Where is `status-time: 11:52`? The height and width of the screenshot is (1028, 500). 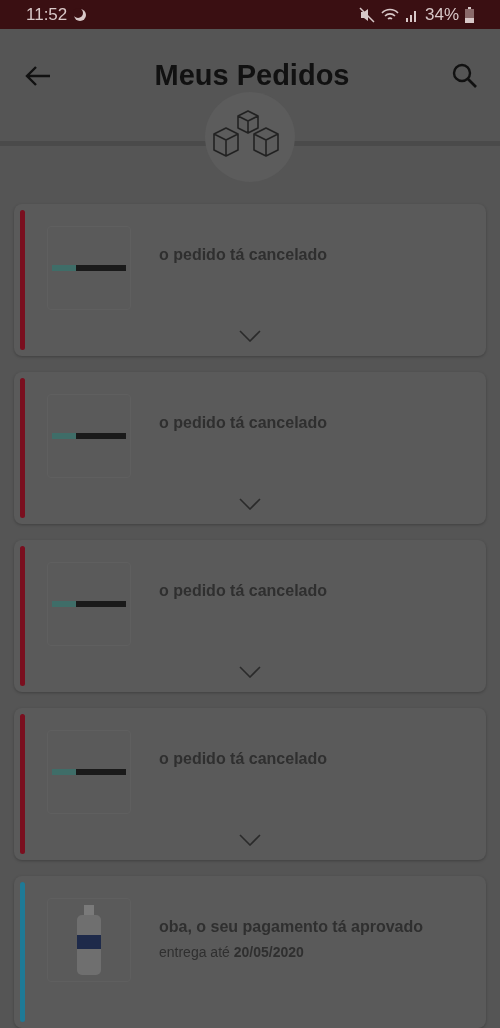
status-time: 11:52 is located at coordinates (47, 14).